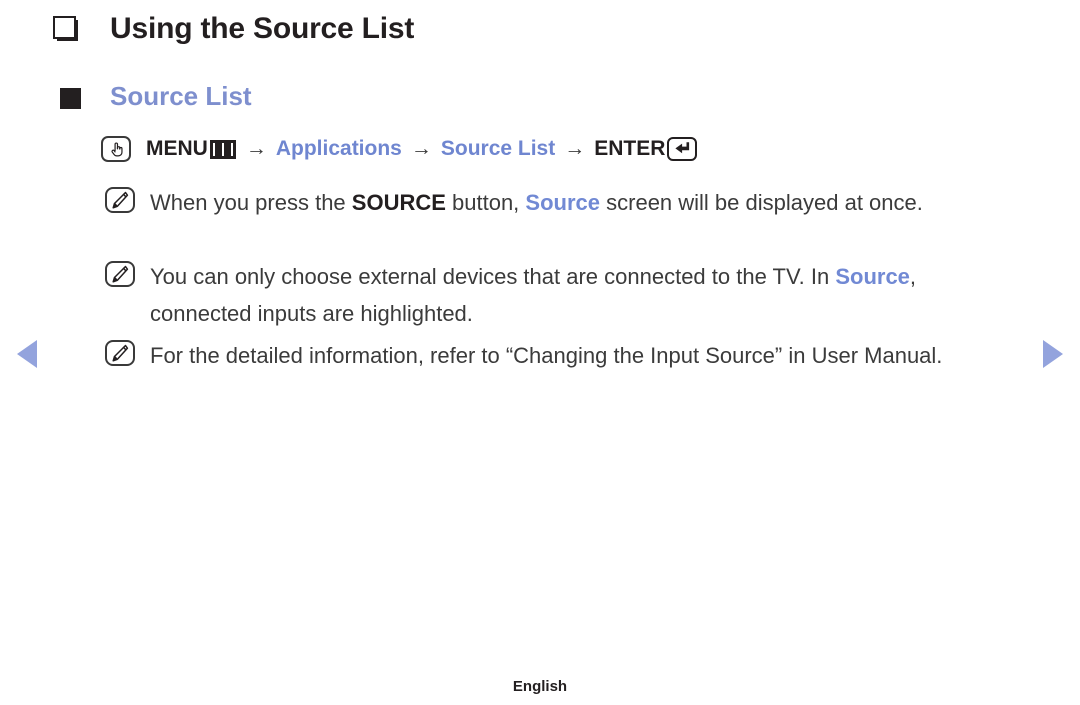 The image size is (1080, 705). Describe the element at coordinates (498, 148) in the screenshot. I see `source-list-label: Source List` at that location.